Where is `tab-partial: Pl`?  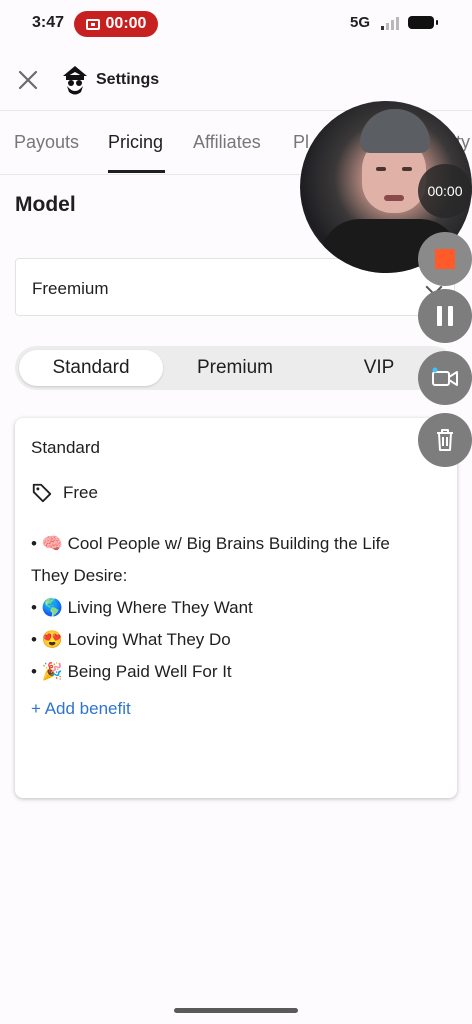 tab-partial: Pl is located at coordinates (301, 142).